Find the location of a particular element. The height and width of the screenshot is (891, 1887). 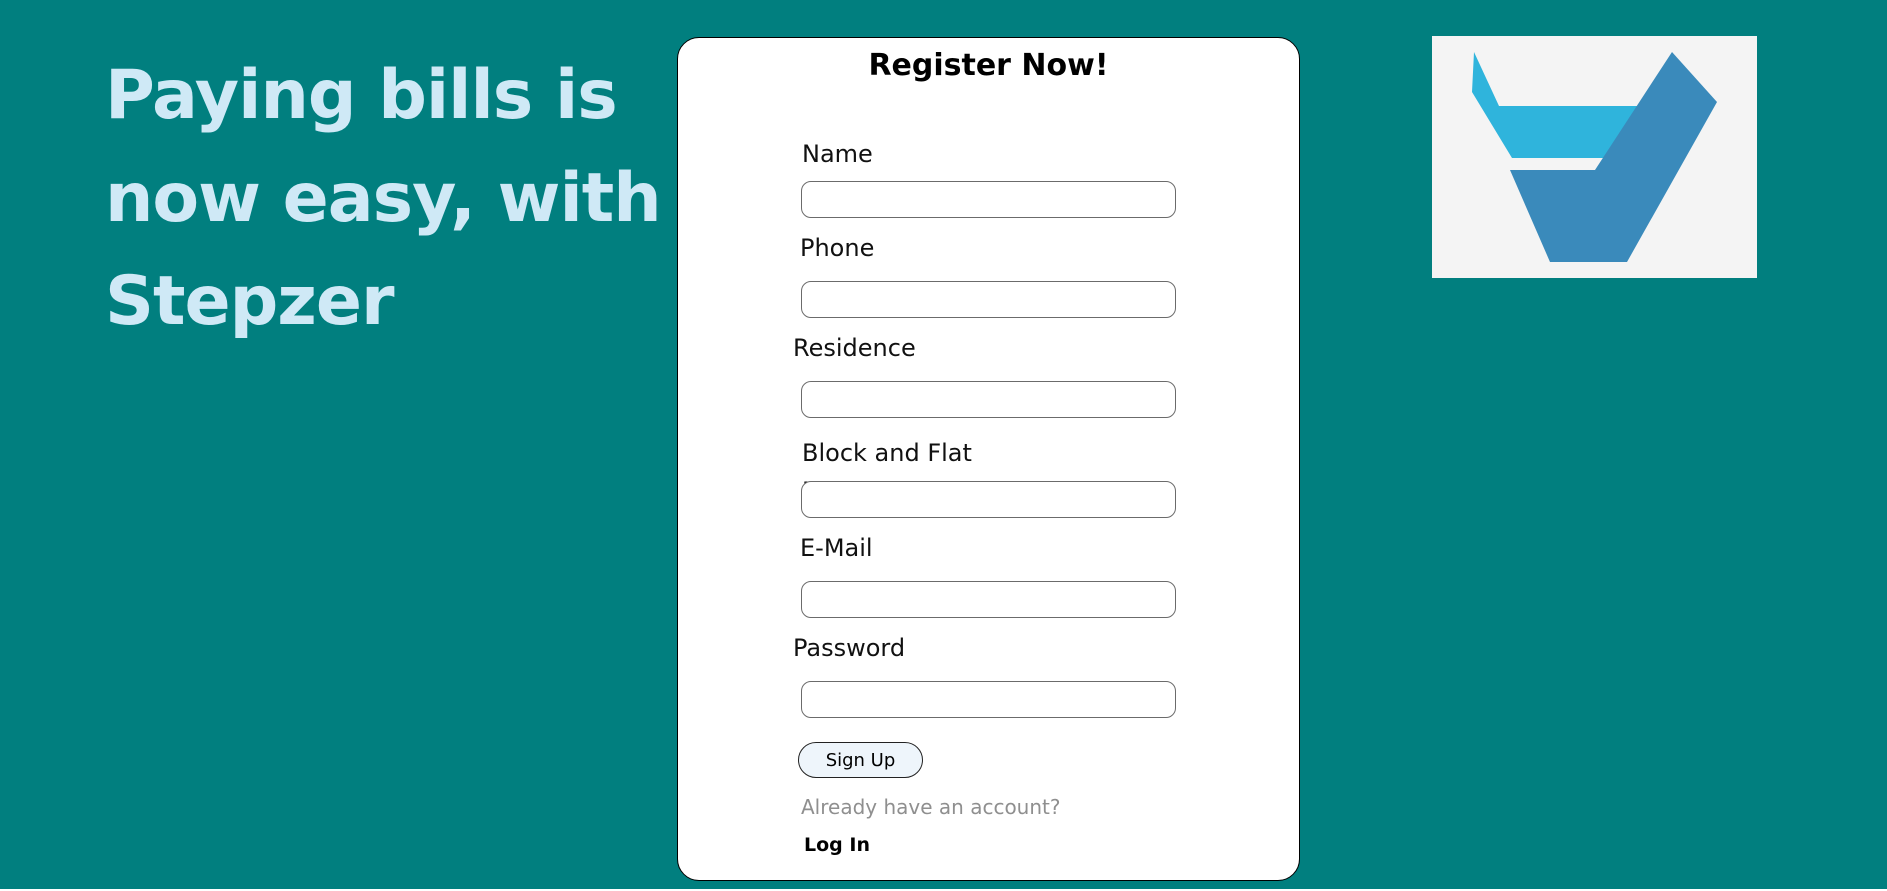

email-label: E-Mail is located at coordinates (836, 548).